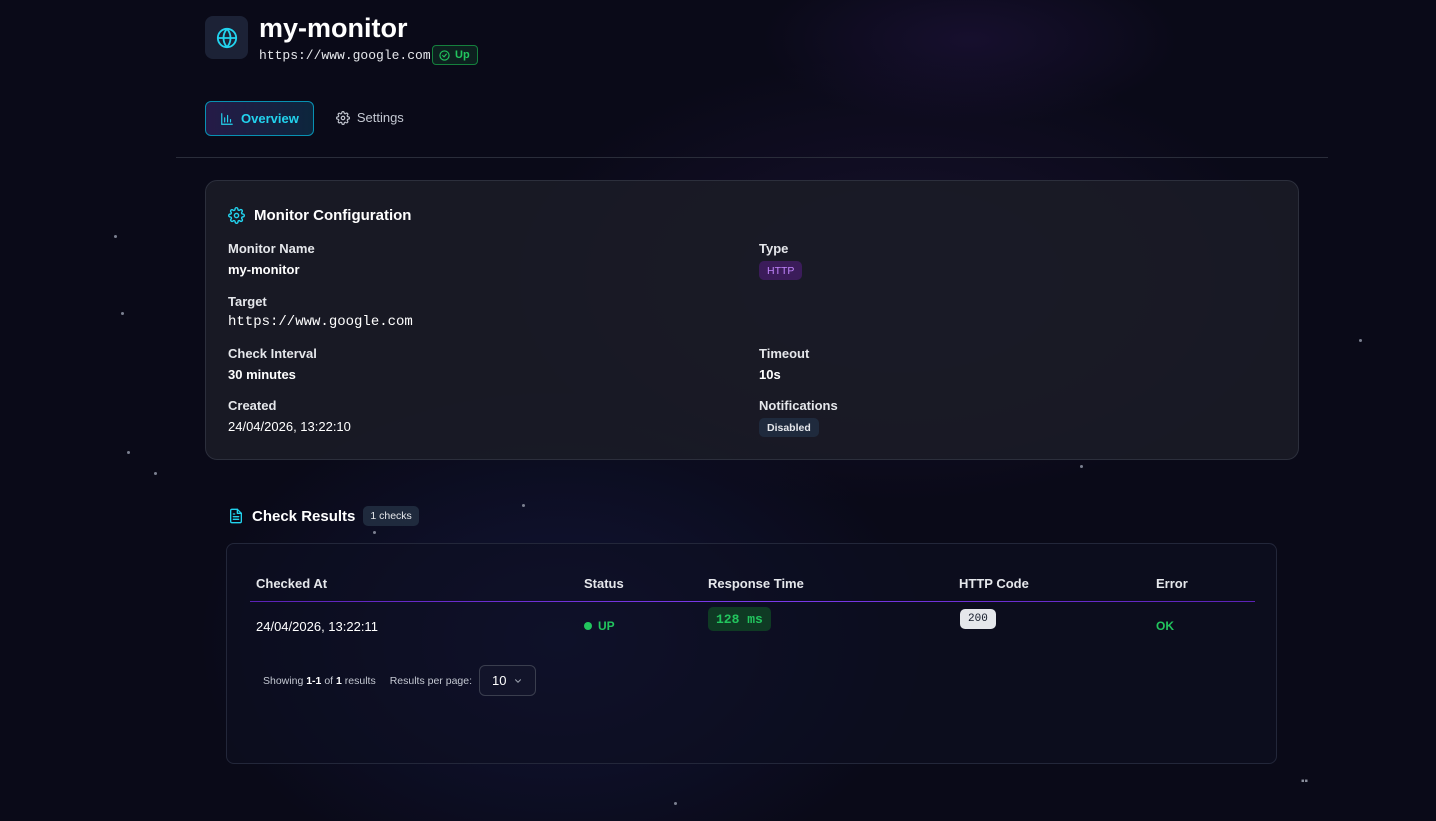  What do you see at coordinates (252, 405) in the screenshot?
I see `created-label: Created` at bounding box center [252, 405].